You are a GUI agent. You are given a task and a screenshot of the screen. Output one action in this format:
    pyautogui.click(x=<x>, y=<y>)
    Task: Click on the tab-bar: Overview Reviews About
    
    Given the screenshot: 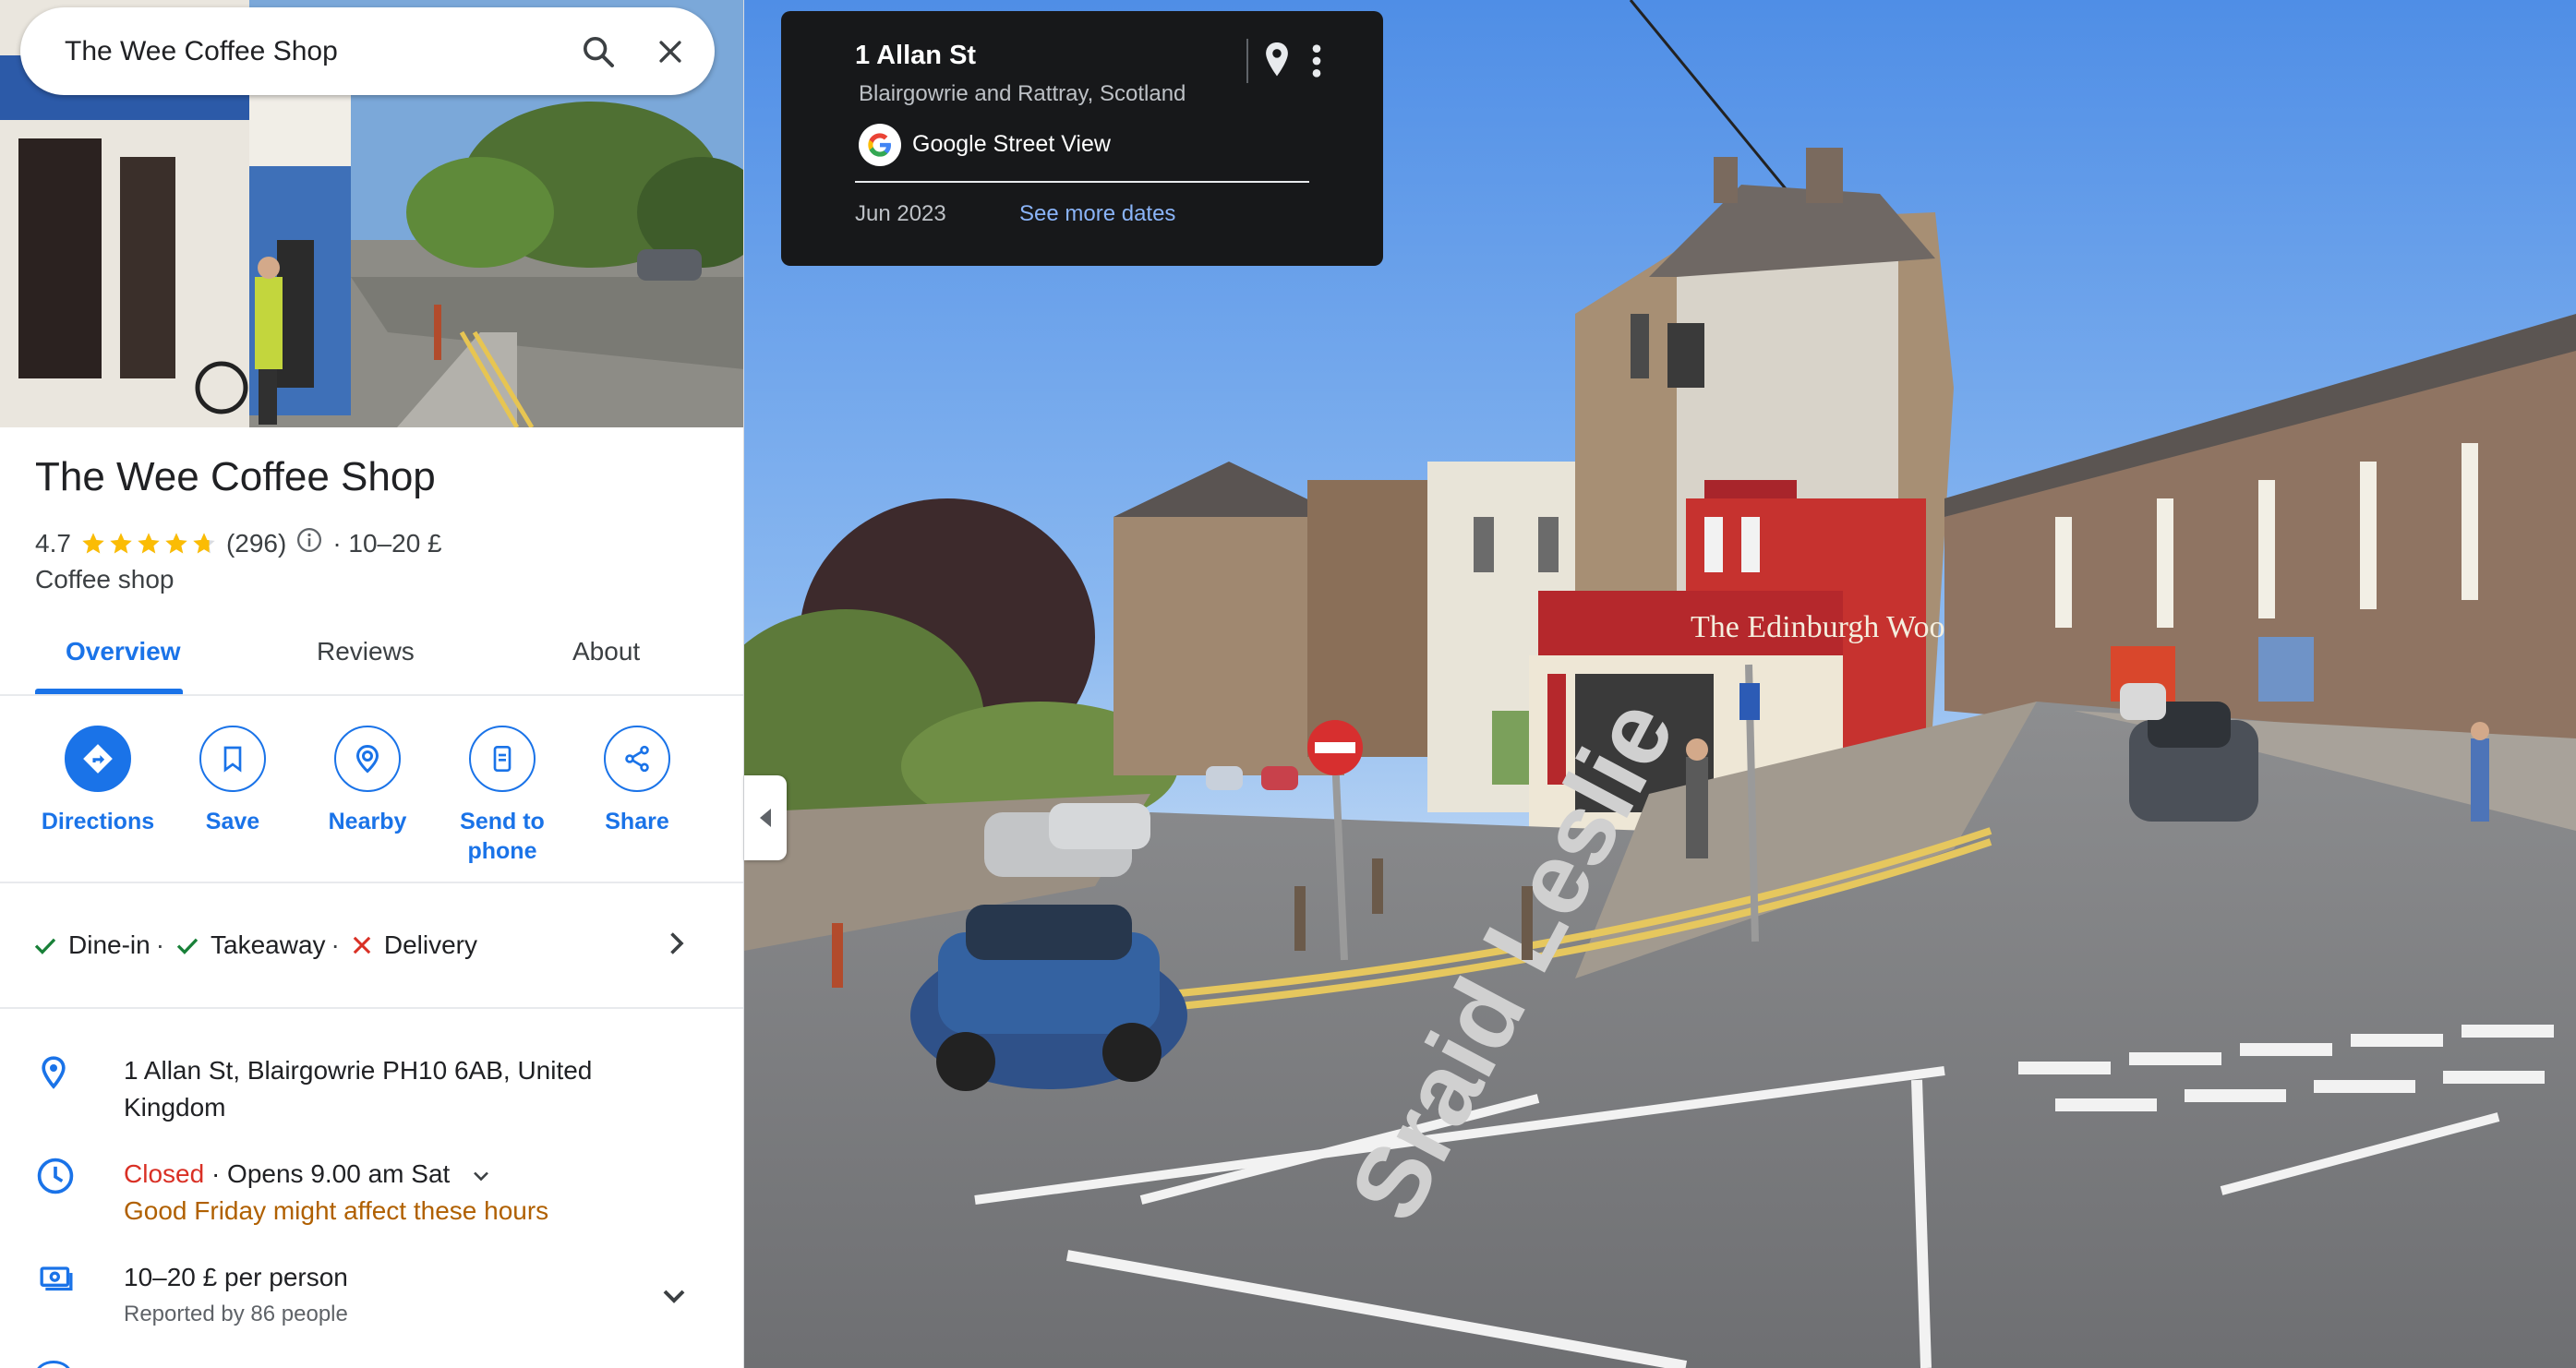 What is the action you would take?
    pyautogui.click(x=371, y=662)
    